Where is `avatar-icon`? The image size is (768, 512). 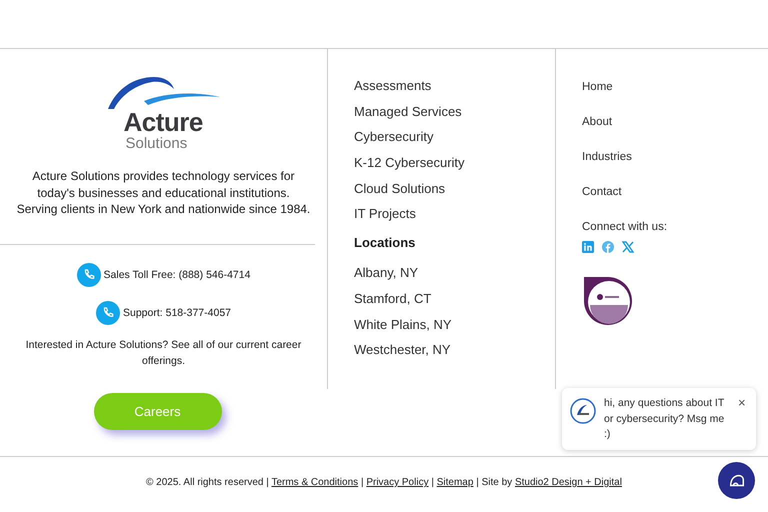 avatar-icon is located at coordinates (583, 411).